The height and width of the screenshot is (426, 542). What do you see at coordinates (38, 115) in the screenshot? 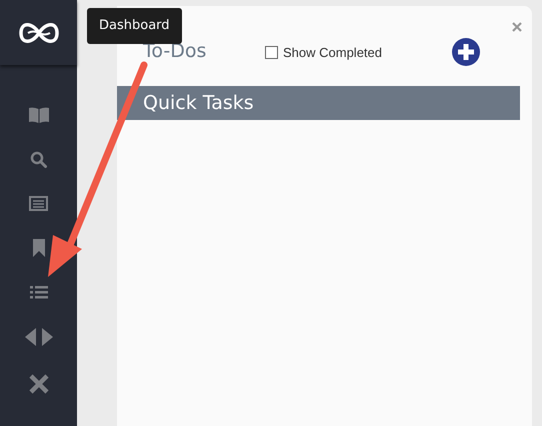
I see `book-icon` at bounding box center [38, 115].